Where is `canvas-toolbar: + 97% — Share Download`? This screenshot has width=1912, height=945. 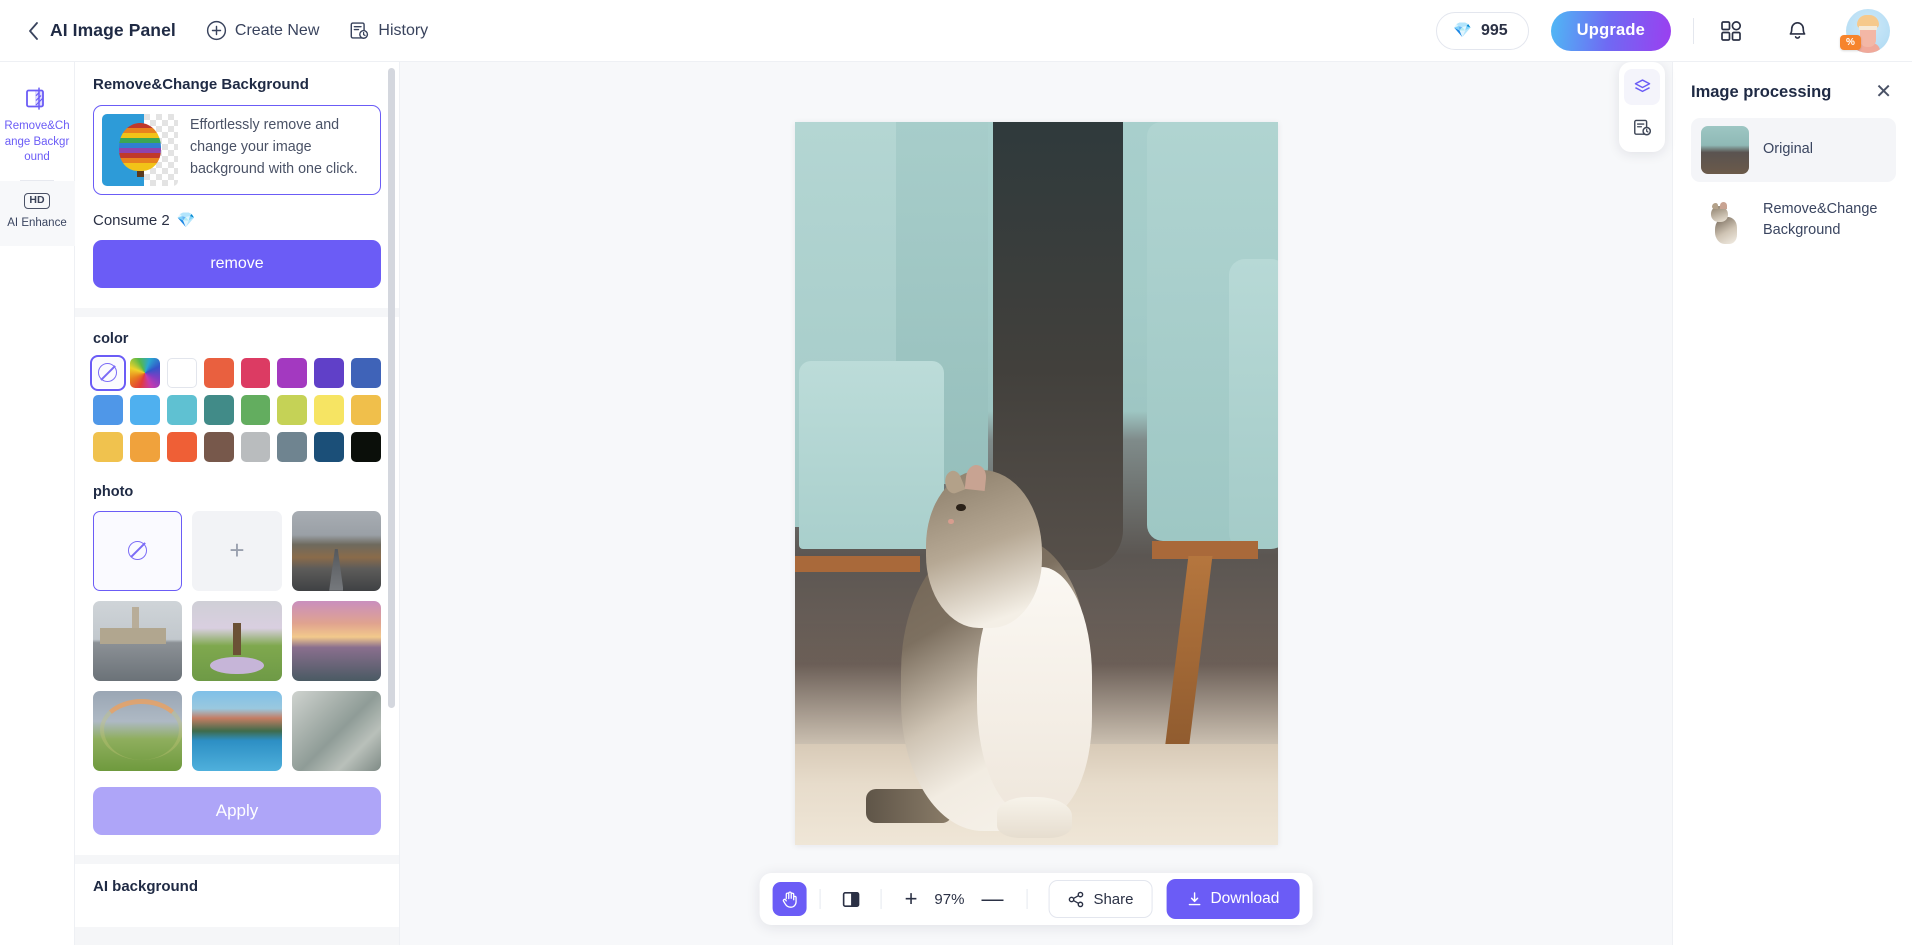 canvas-toolbar: + 97% — Share Download is located at coordinates (1036, 899).